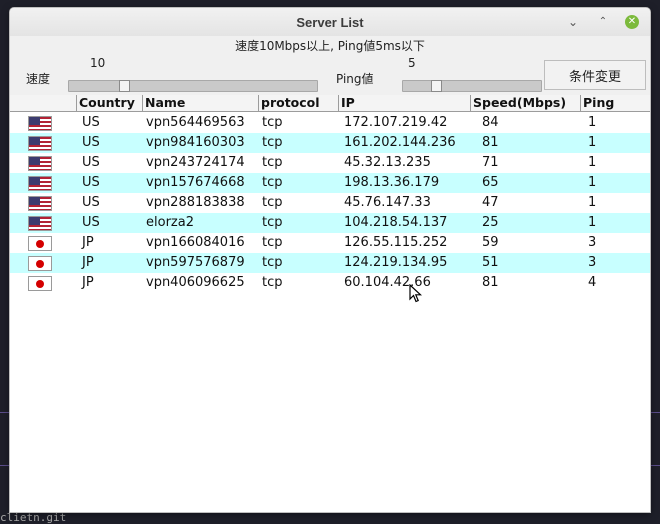 This screenshot has height=524, width=660. I want to click on cell-name: vpn166084016, so click(195, 242).